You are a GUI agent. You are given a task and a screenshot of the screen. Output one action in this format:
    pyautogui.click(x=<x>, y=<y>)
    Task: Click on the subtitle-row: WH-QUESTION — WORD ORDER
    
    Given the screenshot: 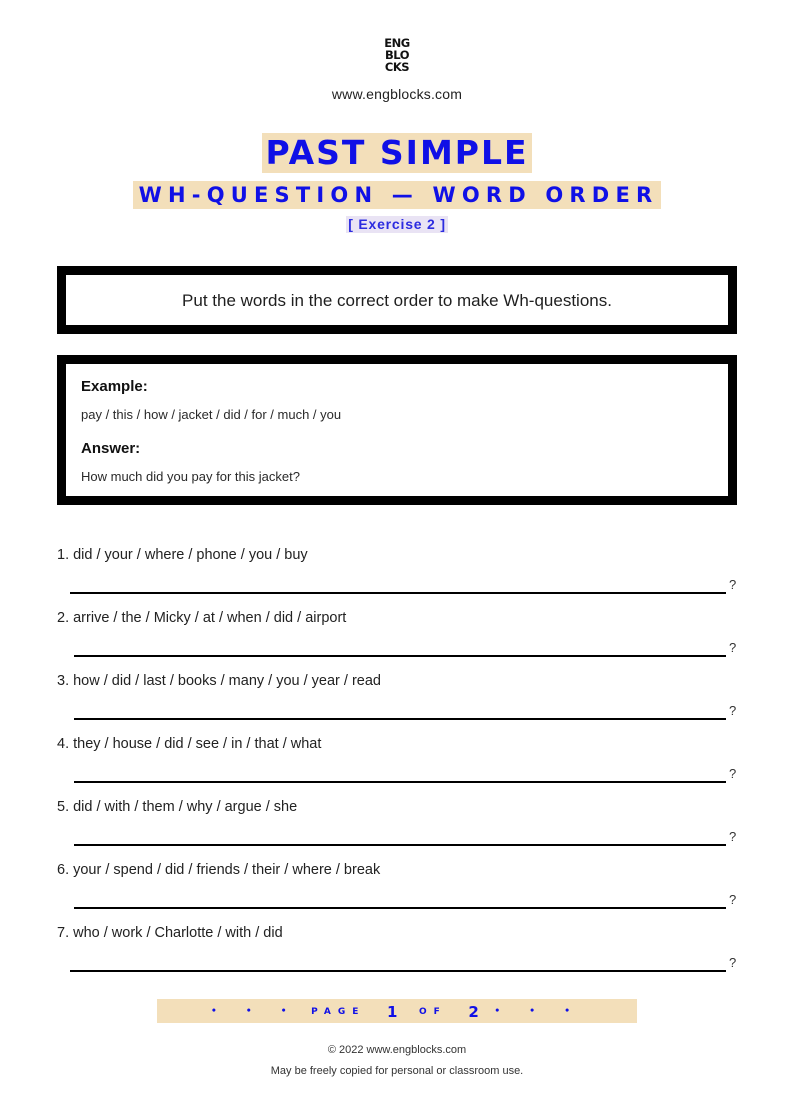 What is the action you would take?
    pyautogui.click(x=397, y=195)
    